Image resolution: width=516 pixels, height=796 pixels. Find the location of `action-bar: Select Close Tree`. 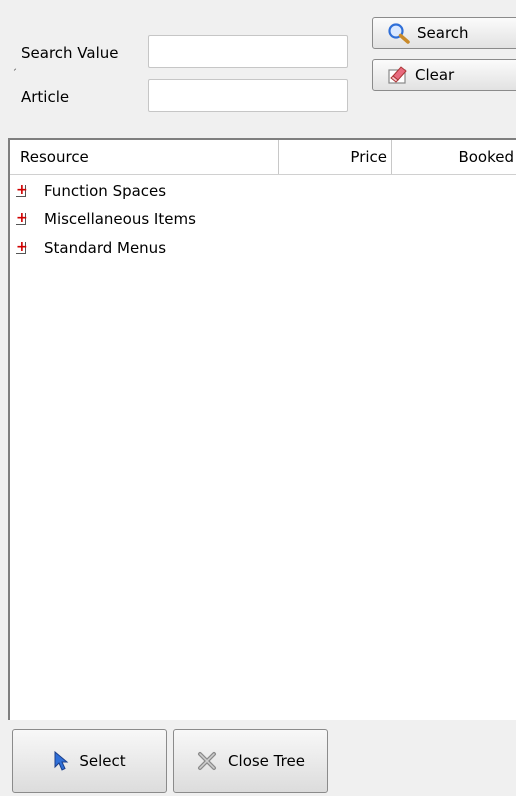

action-bar: Select Close Tree is located at coordinates (258, 758).